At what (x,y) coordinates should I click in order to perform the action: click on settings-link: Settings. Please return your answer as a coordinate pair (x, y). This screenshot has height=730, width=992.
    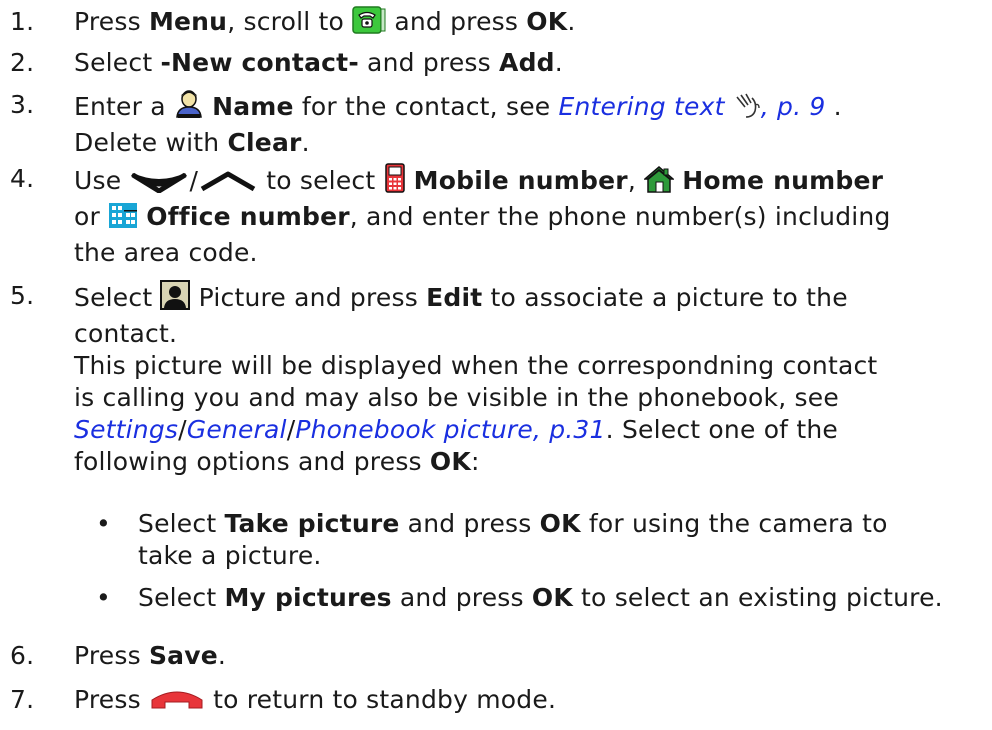
    Looking at the image, I should click on (126, 429).